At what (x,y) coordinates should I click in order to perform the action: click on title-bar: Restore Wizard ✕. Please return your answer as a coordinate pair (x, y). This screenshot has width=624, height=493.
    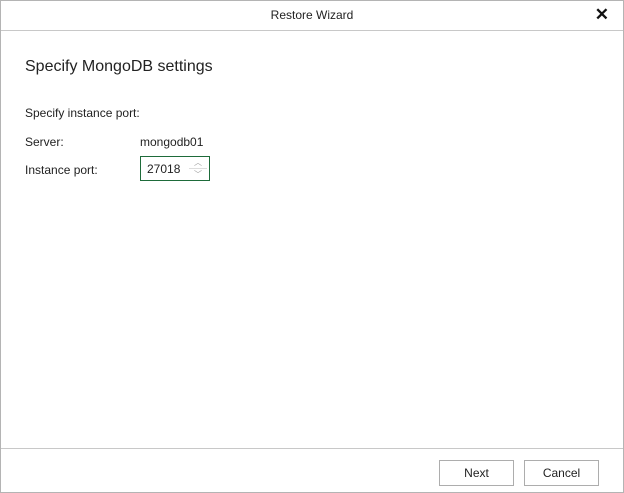
    Looking at the image, I should click on (312, 16).